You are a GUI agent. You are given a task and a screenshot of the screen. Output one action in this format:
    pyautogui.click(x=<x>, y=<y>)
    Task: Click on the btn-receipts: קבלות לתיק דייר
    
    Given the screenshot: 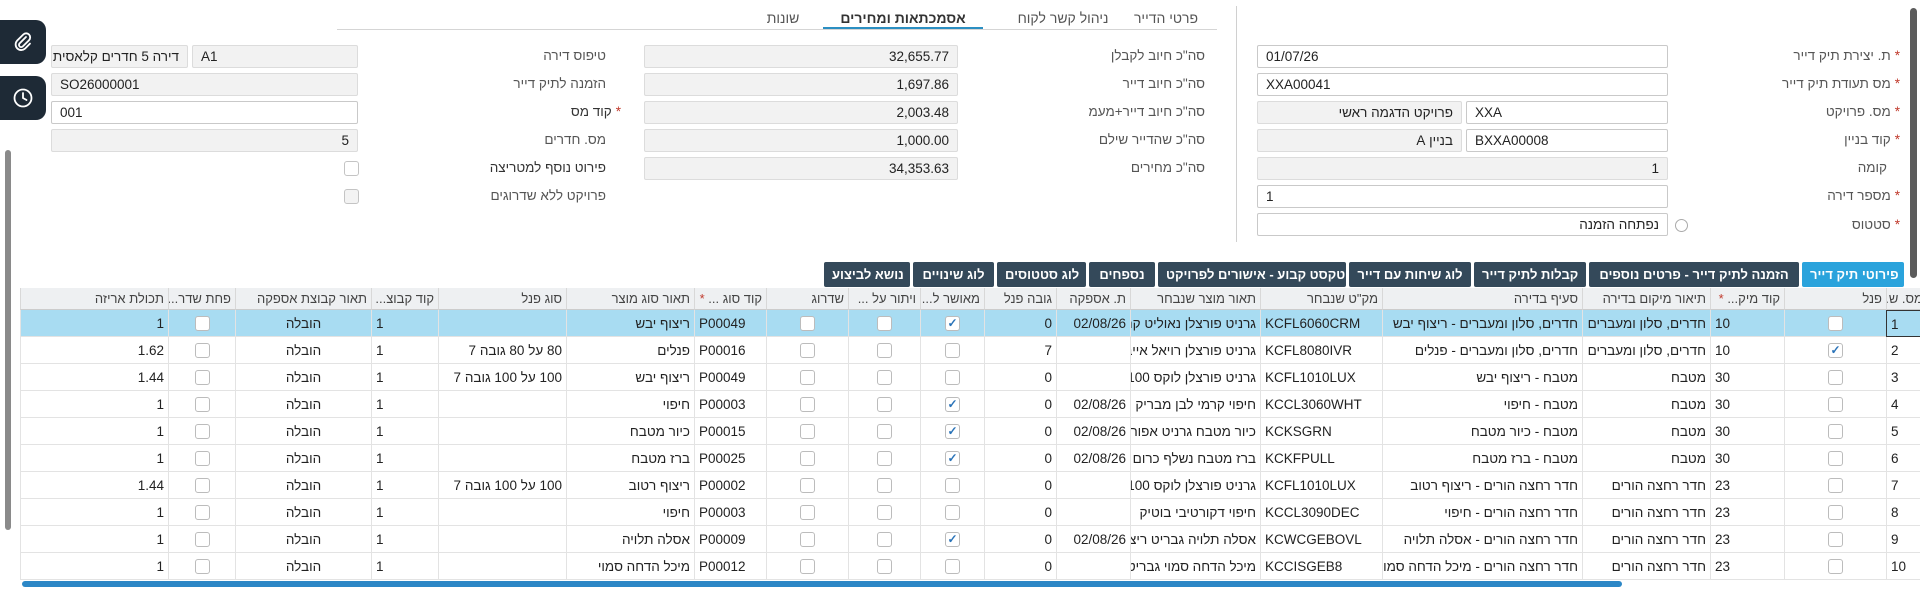 What is the action you would take?
    pyautogui.click(x=1530, y=274)
    